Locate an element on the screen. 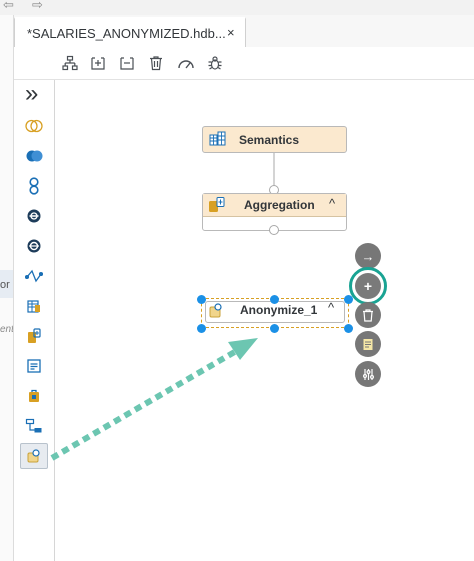  drag-indicator-arrow is located at coordinates (154, 399).